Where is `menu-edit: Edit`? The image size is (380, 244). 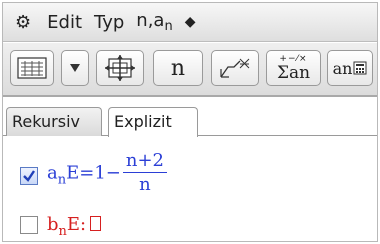
menu-edit: Edit is located at coordinates (64, 22).